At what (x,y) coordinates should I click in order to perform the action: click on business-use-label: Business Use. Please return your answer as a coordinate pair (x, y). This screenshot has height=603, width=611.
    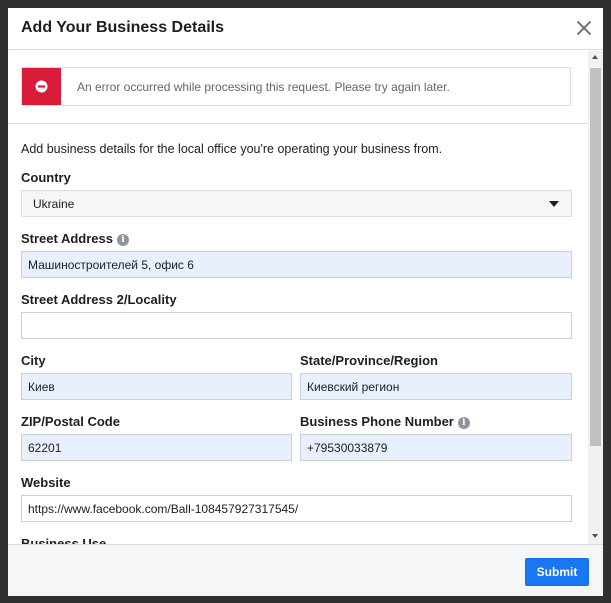
    Looking at the image, I should click on (63, 540).